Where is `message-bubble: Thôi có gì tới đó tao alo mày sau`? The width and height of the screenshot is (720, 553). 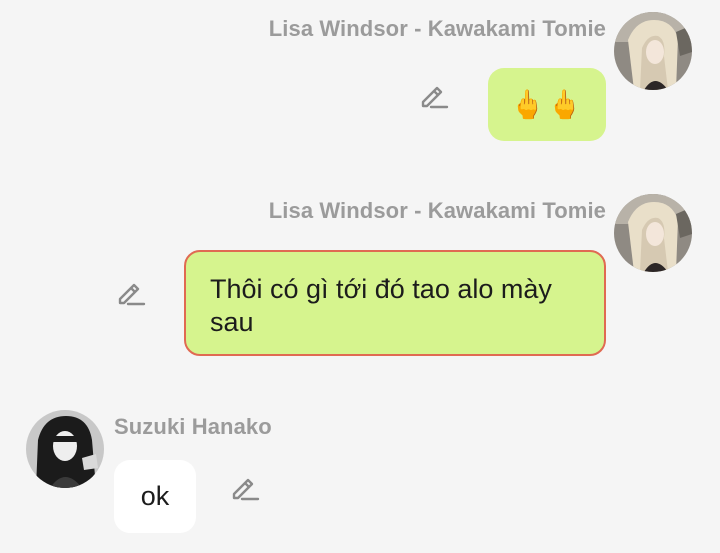
message-bubble: Thôi có gì tới đó tao alo mày sau is located at coordinates (395, 303).